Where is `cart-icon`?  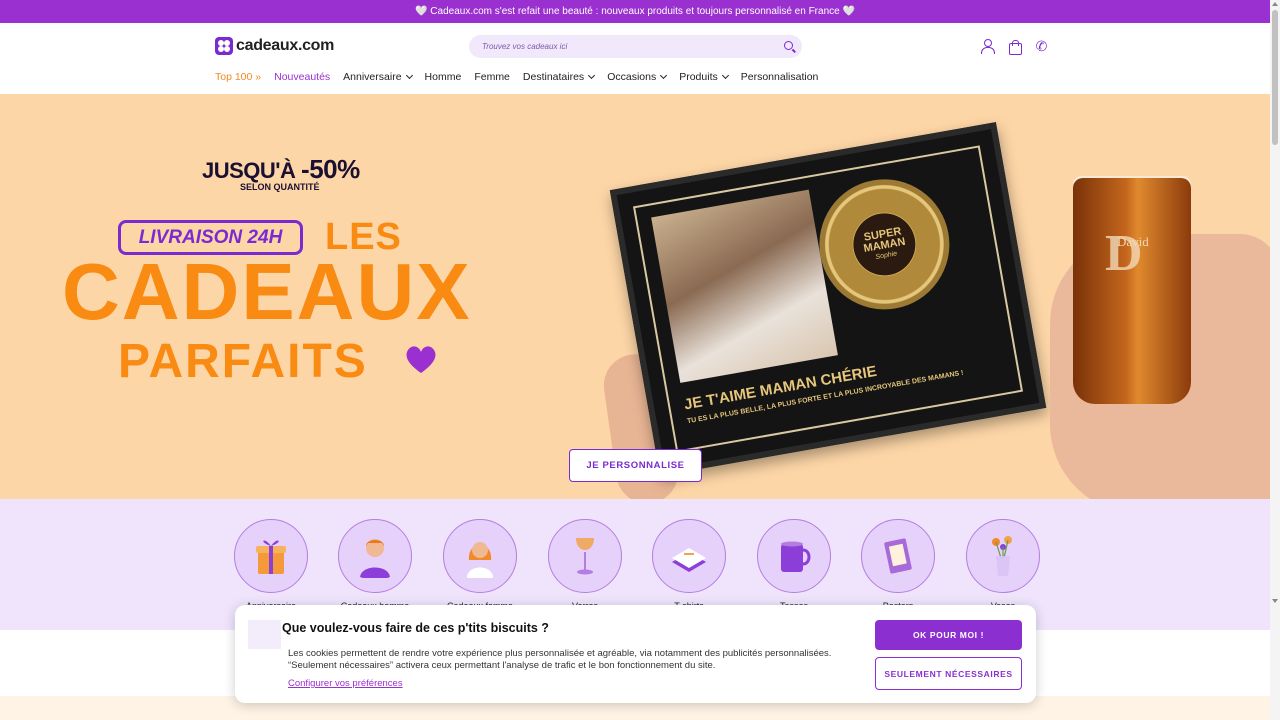 cart-icon is located at coordinates (1014, 47).